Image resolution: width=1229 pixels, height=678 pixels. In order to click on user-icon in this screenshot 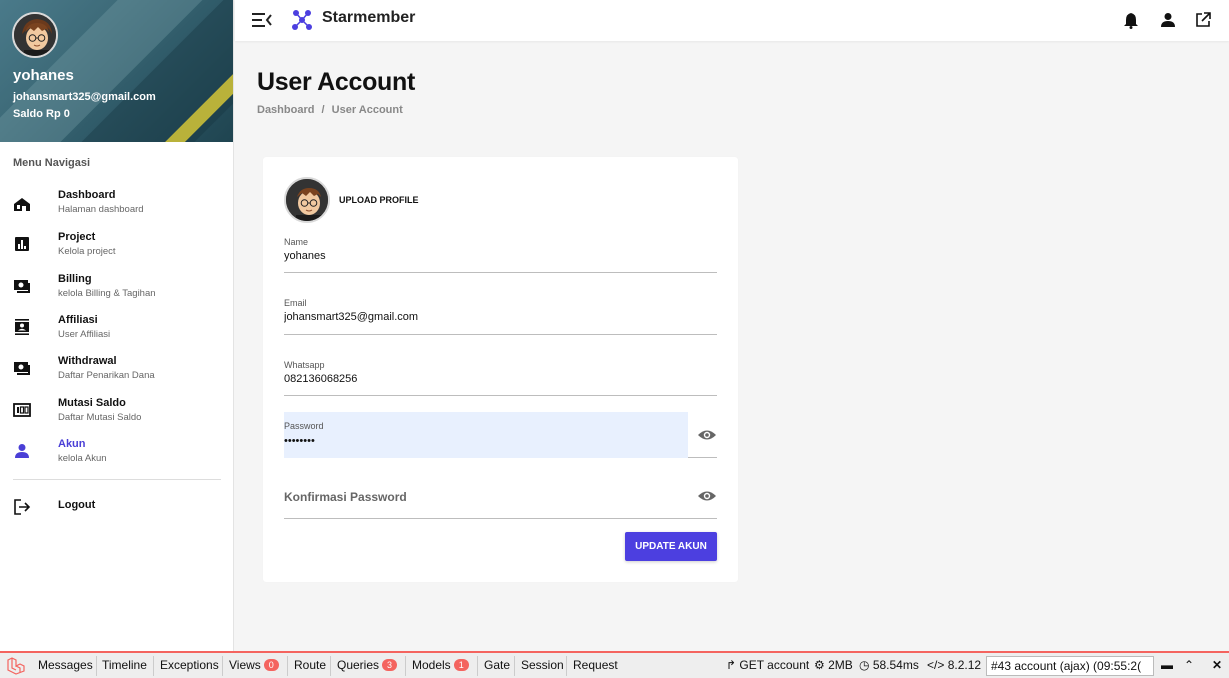, I will do `click(1168, 20)`.